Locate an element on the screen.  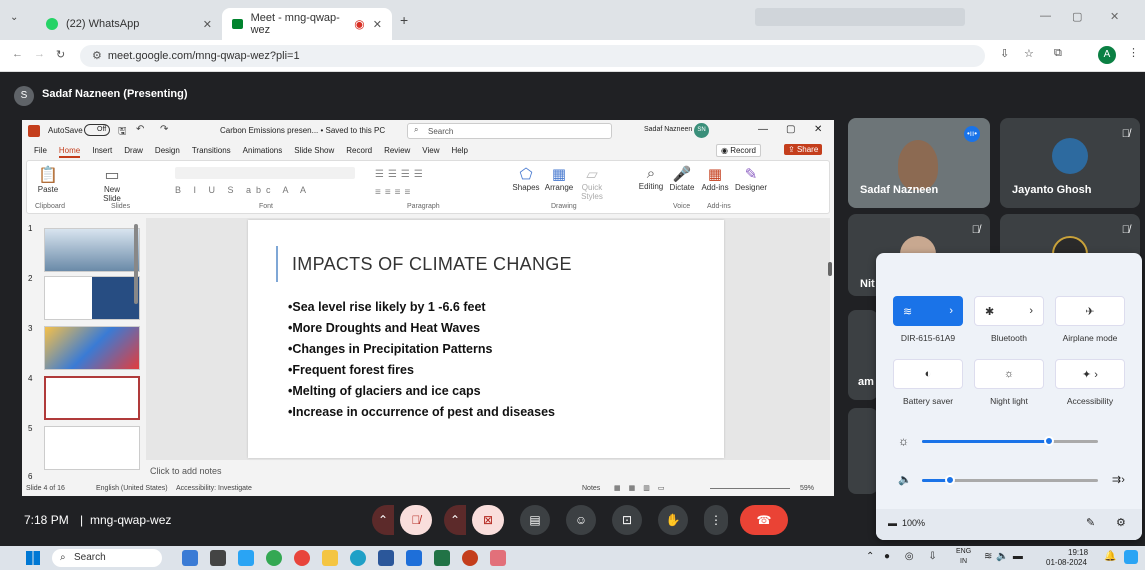
record-button: ◉ Record is located at coordinates (738, 150).